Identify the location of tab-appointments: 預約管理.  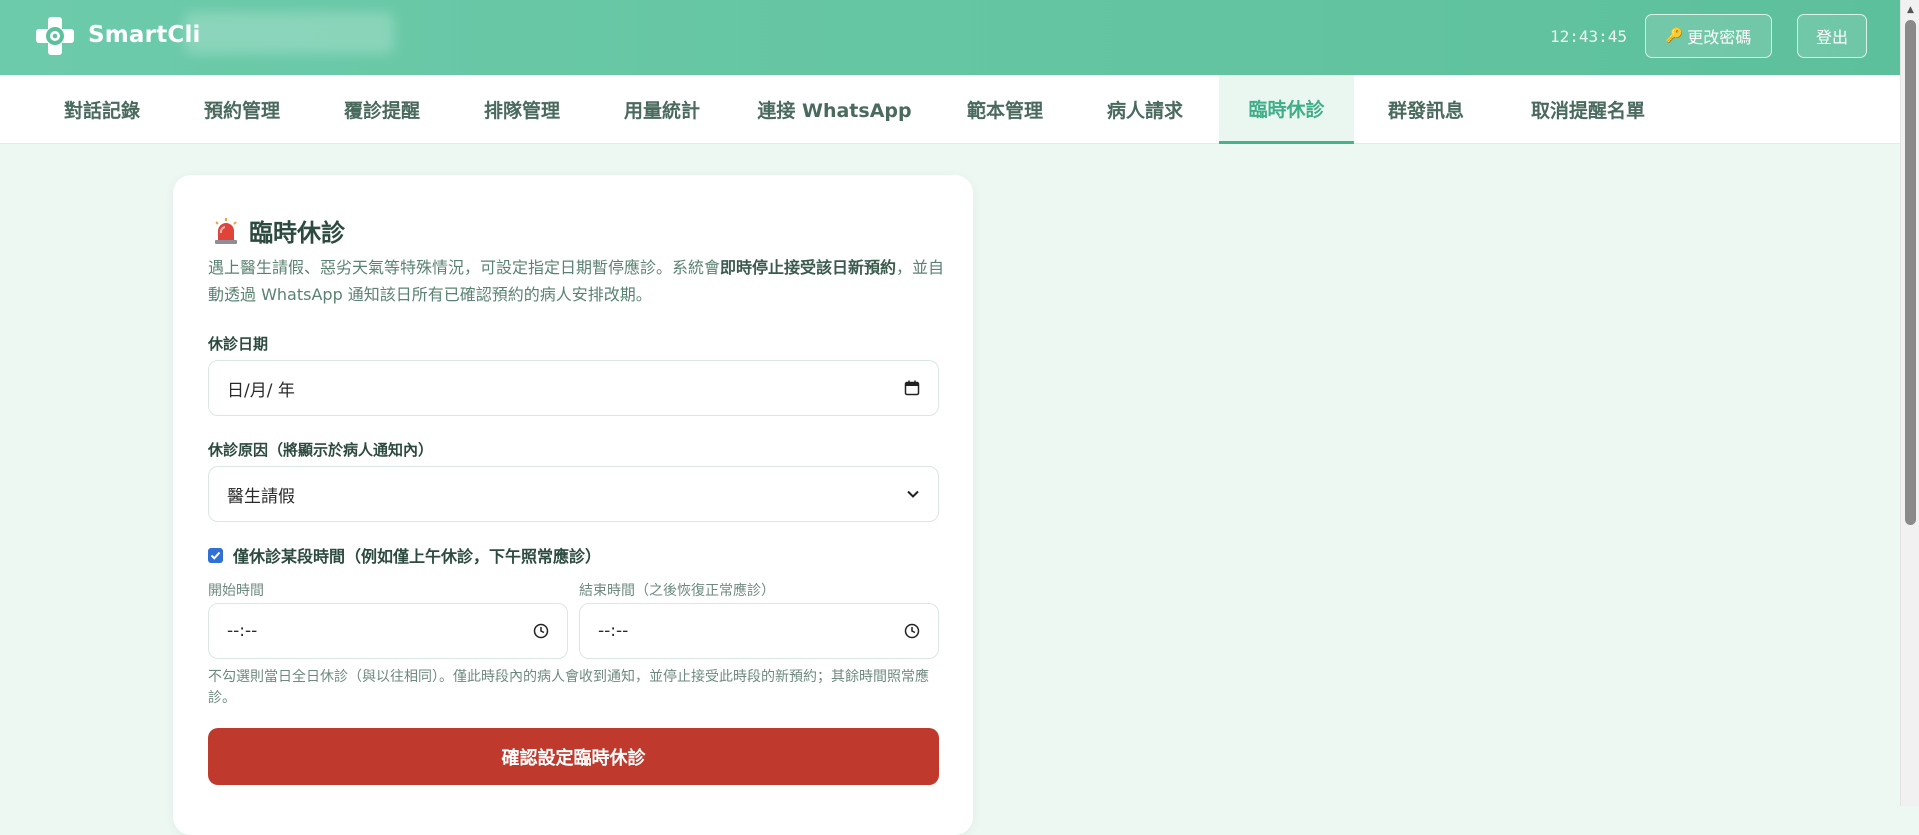
(242, 109).